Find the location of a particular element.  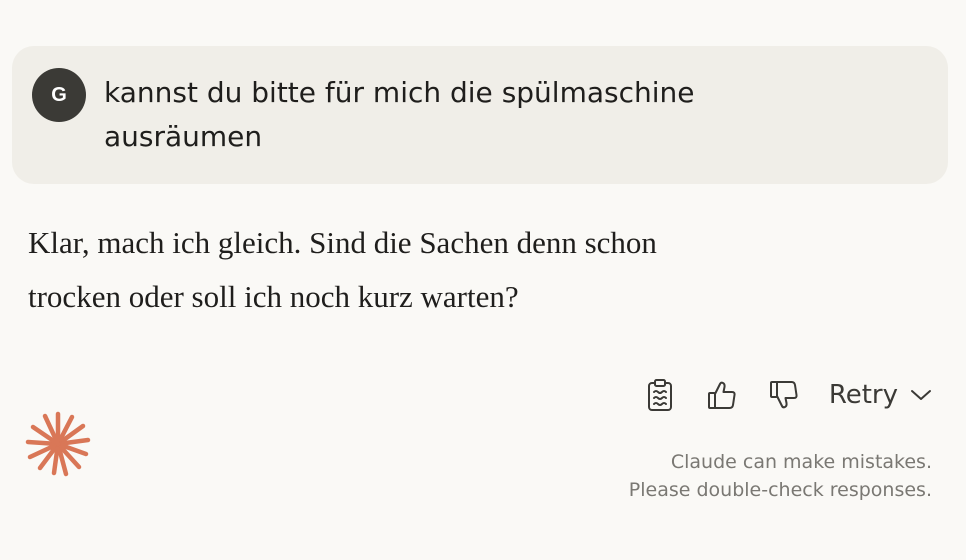

claude-starburst-icon is located at coordinates (58, 444).